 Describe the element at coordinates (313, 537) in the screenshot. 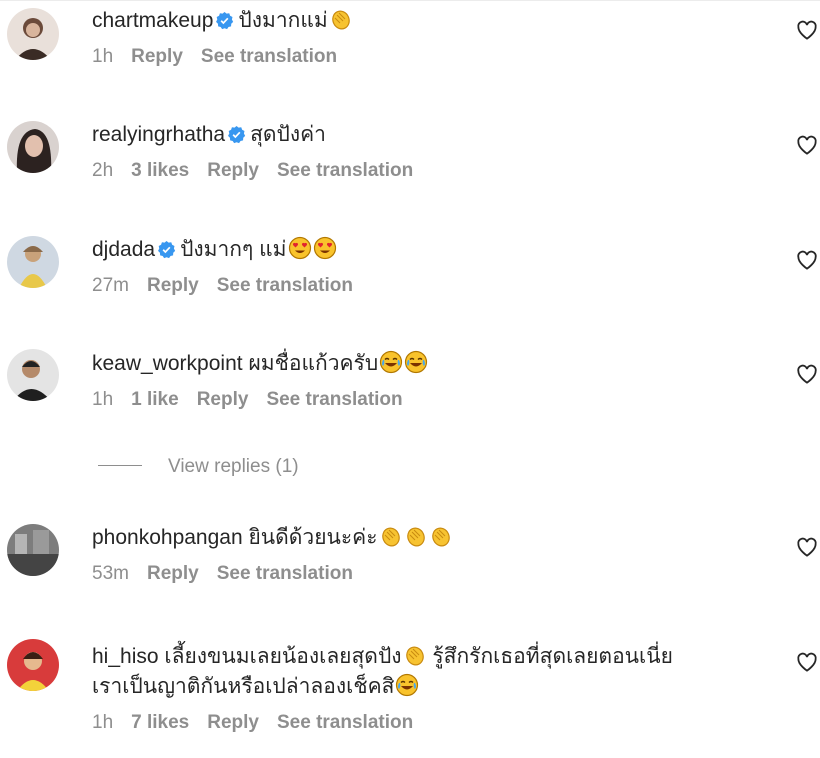

I see `comment-text: ยินดีด้วยนะค่ะ` at that location.